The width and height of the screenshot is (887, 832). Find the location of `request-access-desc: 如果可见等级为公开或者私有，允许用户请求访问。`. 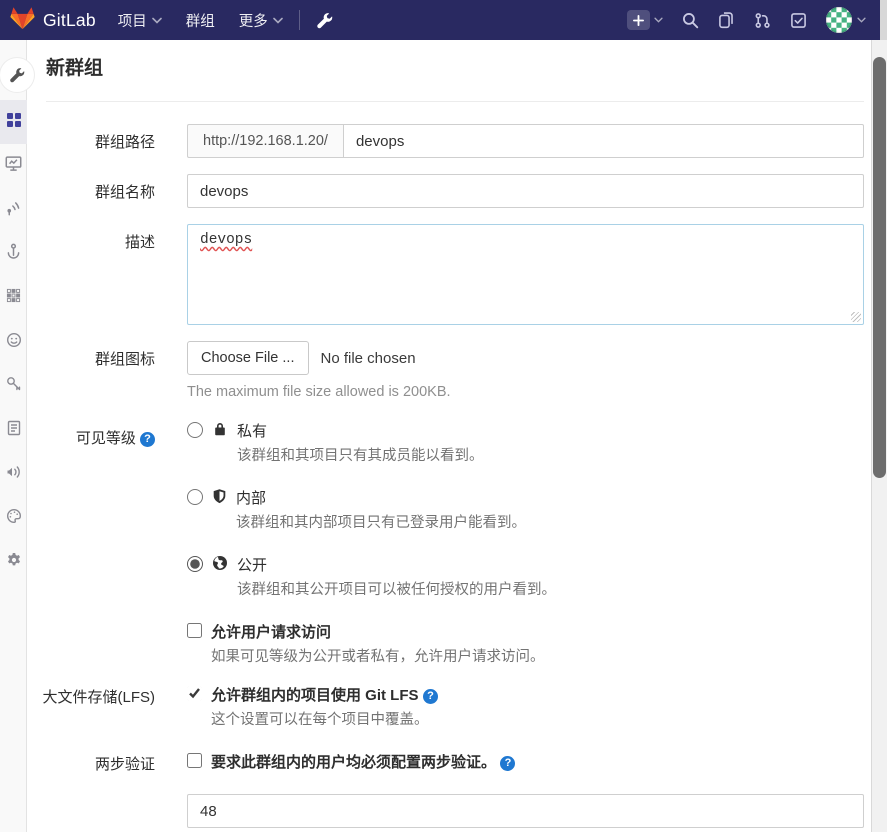

request-access-desc: 如果可见等级为公开或者私有，允许用户请求访问。 is located at coordinates (378, 657).